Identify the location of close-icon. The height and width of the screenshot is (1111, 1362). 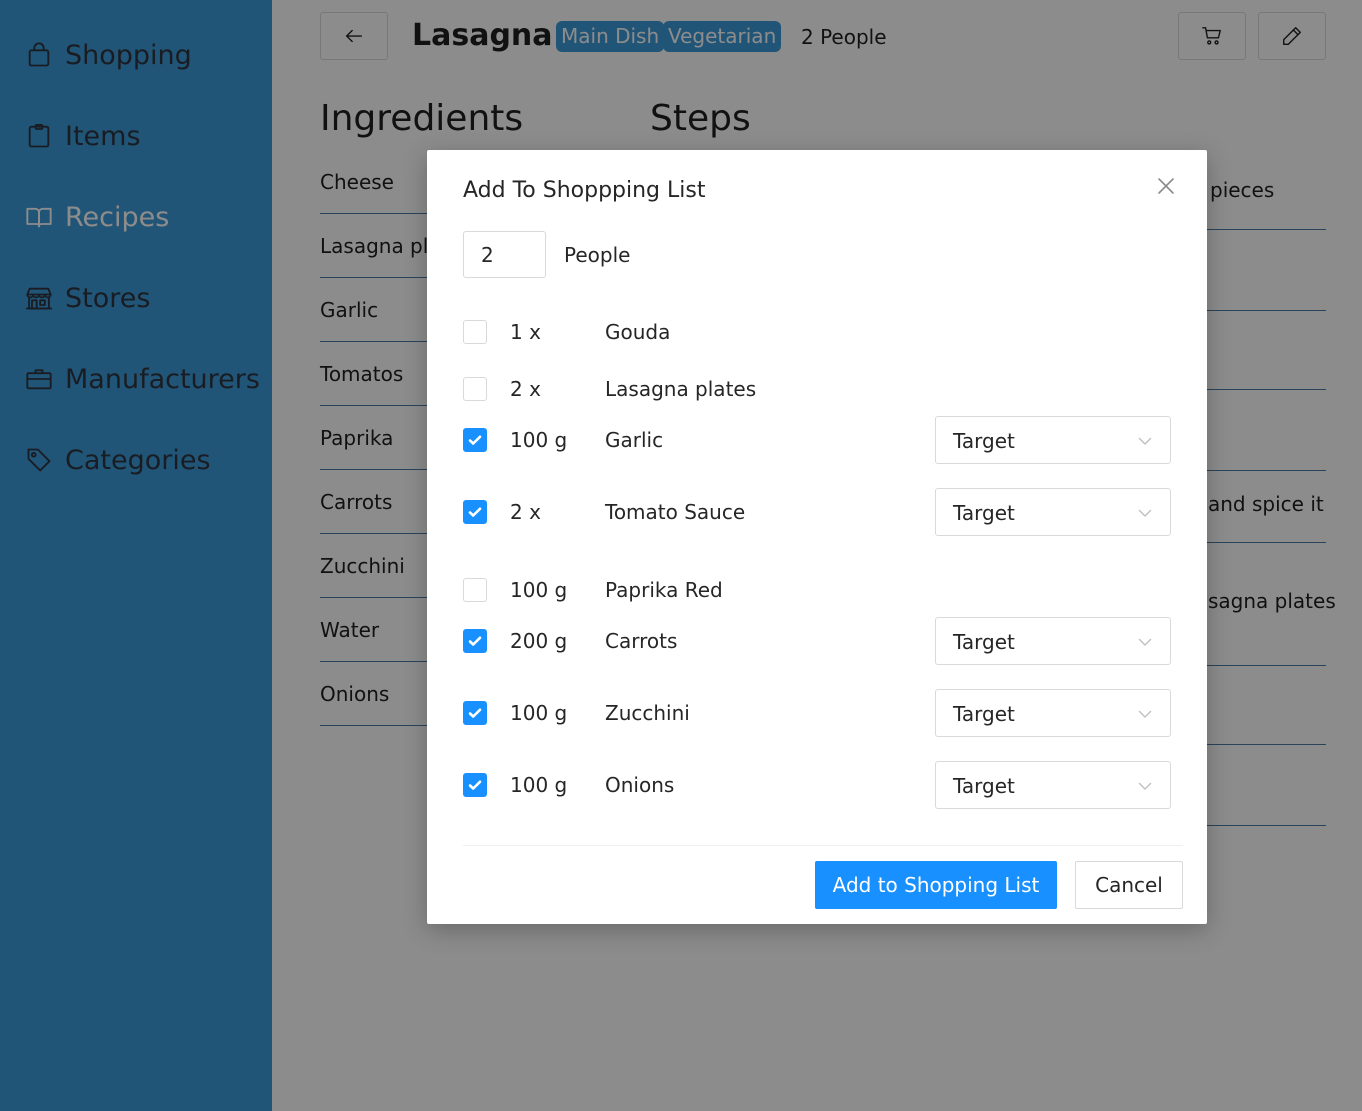
(1166, 186).